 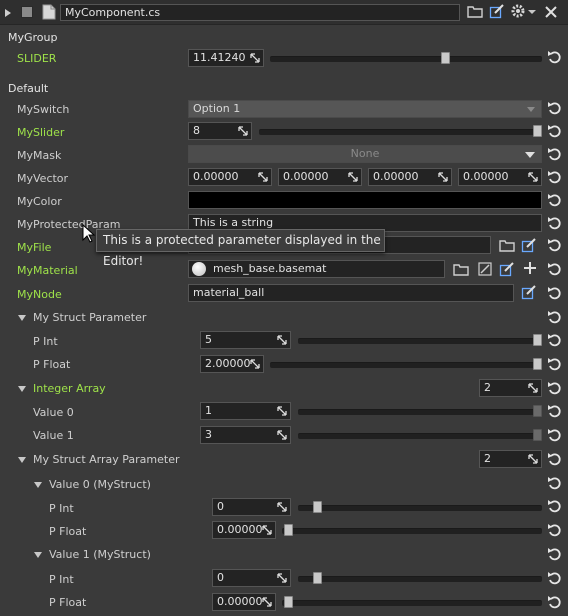 What do you see at coordinates (316, 269) in the screenshot?
I see `mymaterial-field: mesh_base.basemat` at bounding box center [316, 269].